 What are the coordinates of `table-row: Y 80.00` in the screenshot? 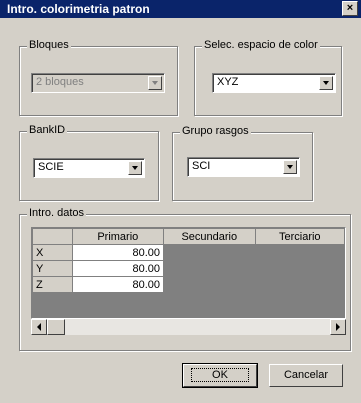 It's located at (188, 268).